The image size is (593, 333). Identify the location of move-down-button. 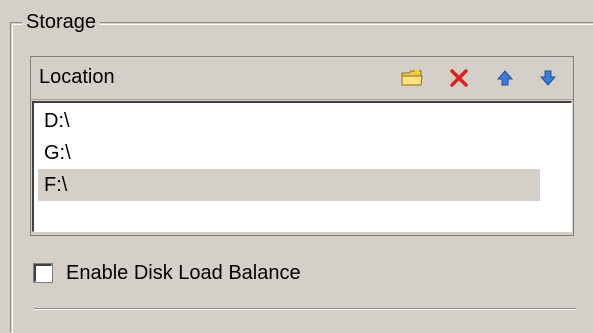
(548, 78).